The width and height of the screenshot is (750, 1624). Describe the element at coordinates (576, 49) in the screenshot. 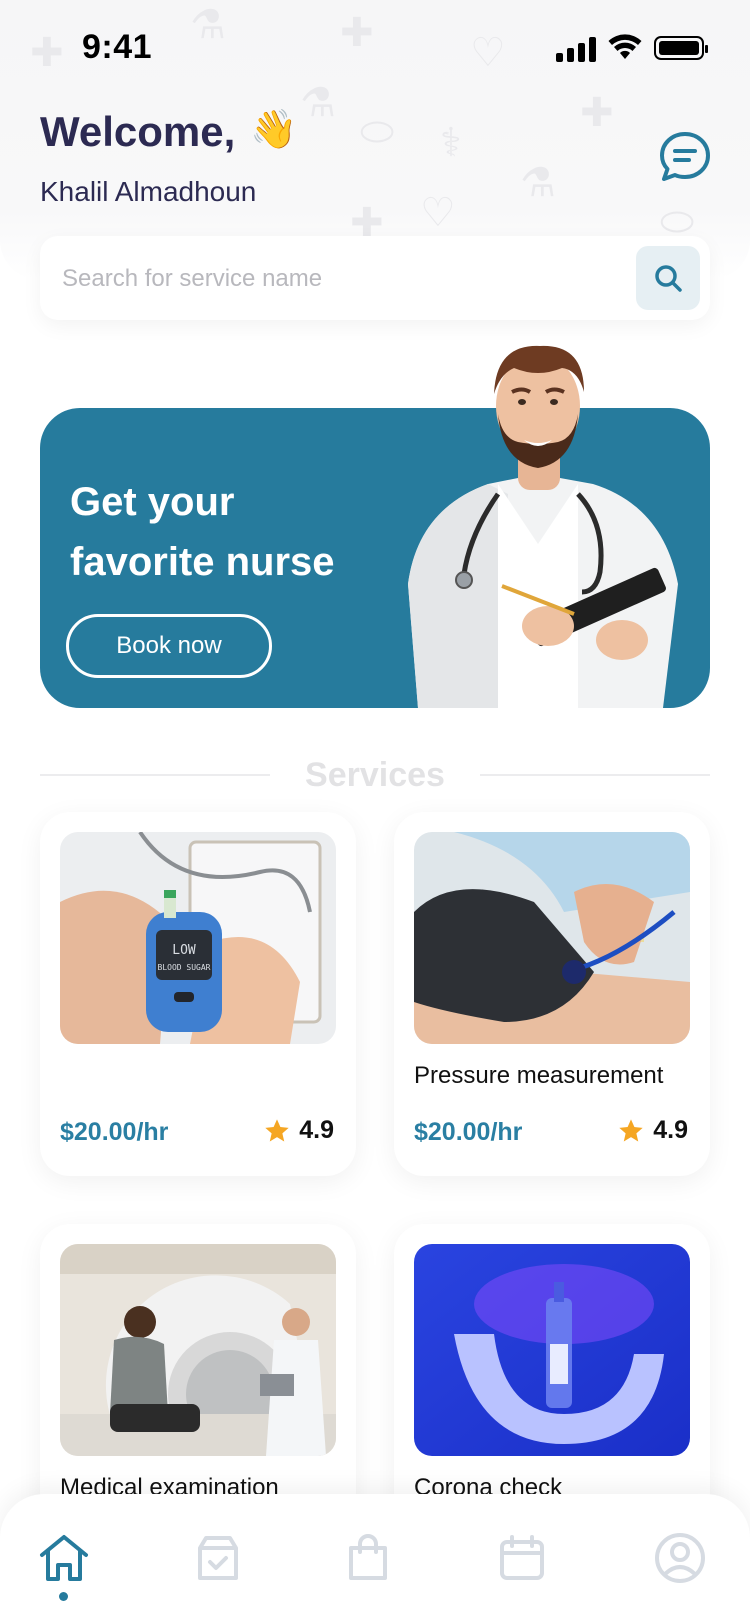

I see `cellular-signal-icon` at that location.